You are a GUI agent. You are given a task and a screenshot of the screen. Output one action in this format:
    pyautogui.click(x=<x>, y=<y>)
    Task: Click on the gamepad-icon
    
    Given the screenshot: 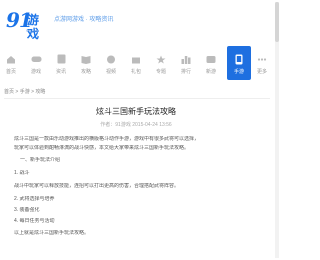 What is the action you would take?
    pyautogui.click(x=36, y=59)
    